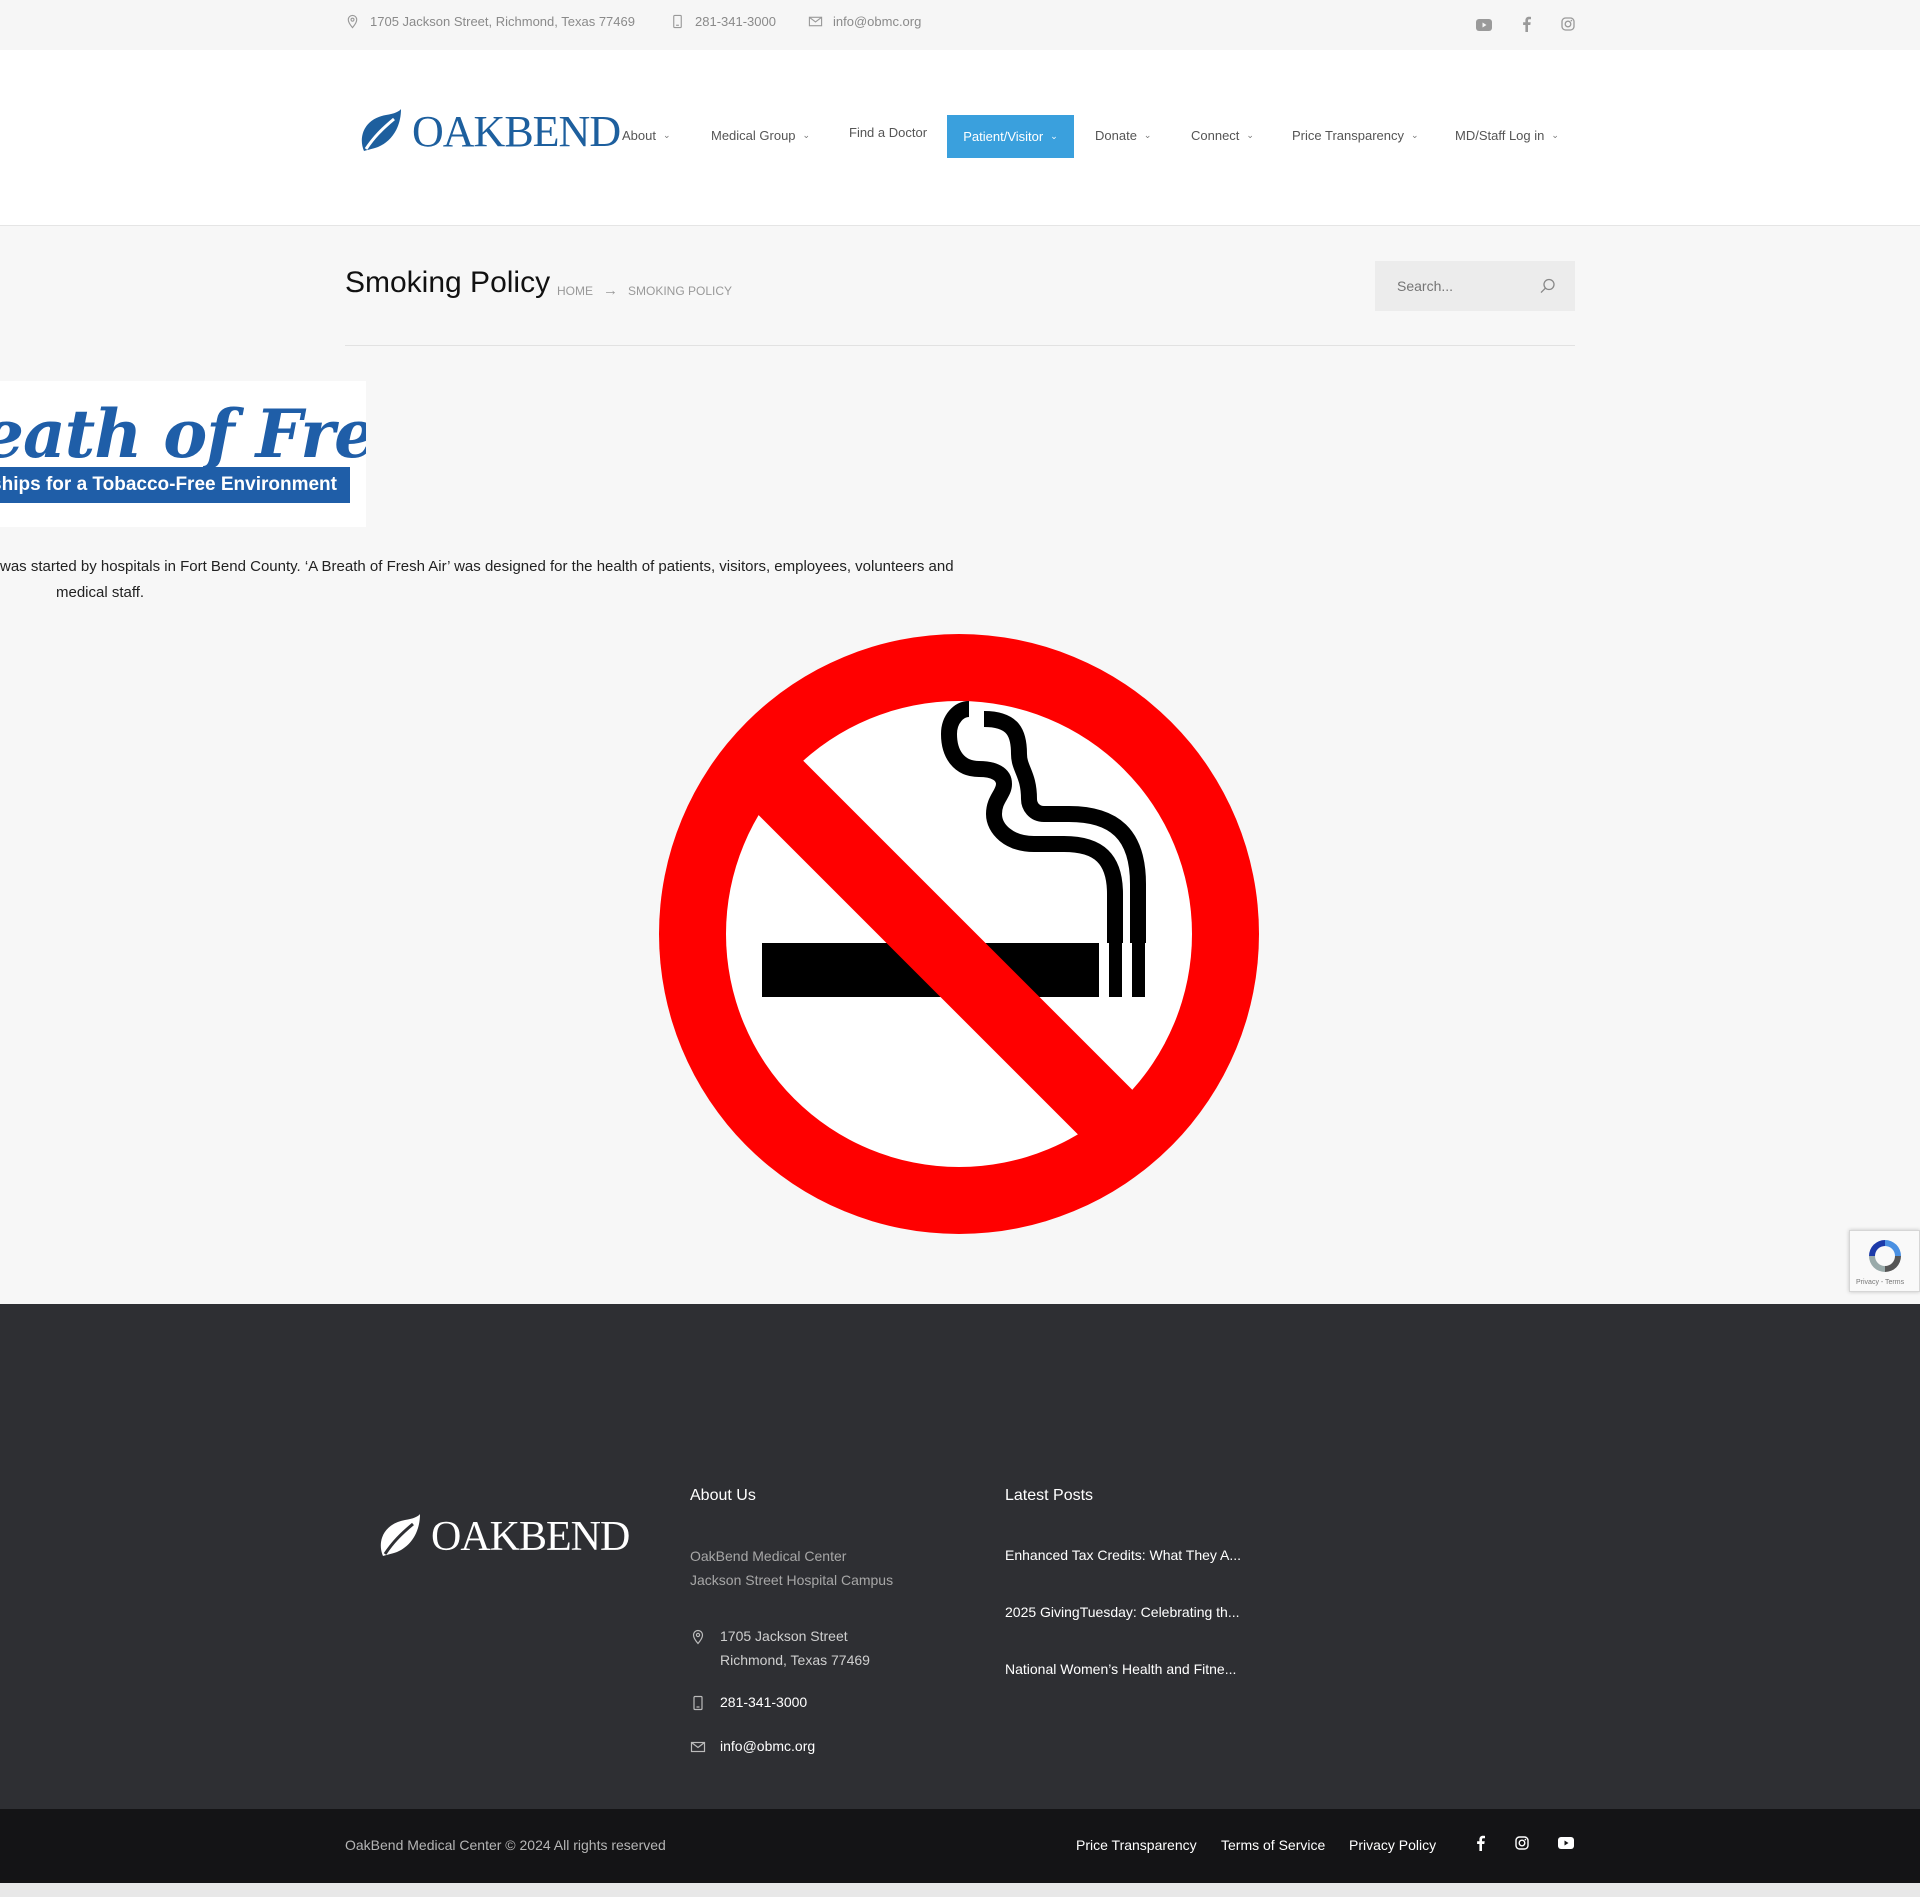 The image size is (1920, 1897). I want to click on footer-phone-text: 281-341-3000, so click(763, 1702).